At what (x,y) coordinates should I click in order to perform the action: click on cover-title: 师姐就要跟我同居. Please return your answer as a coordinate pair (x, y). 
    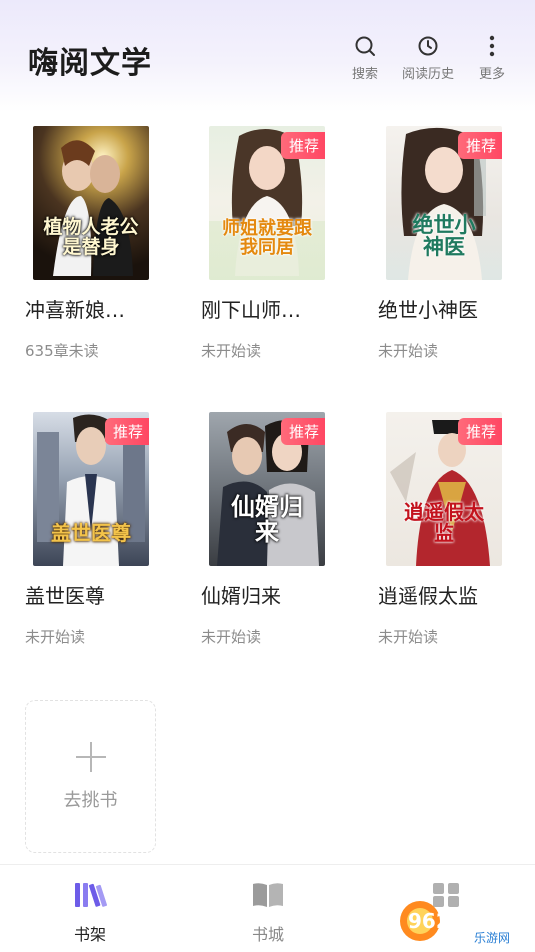
    Looking at the image, I should click on (267, 238).